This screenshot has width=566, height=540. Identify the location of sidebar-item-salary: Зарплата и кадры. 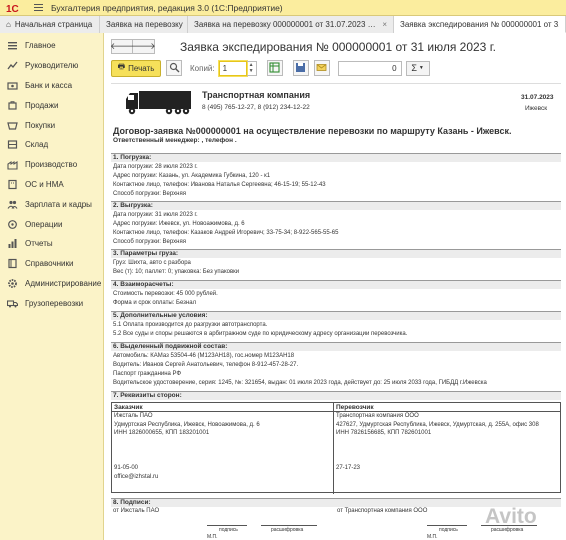
(51, 204).